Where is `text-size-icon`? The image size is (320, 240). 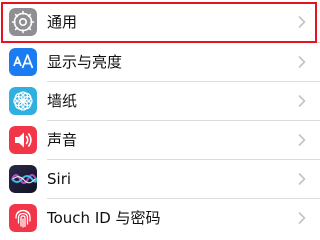
text-size-icon is located at coordinates (23, 62).